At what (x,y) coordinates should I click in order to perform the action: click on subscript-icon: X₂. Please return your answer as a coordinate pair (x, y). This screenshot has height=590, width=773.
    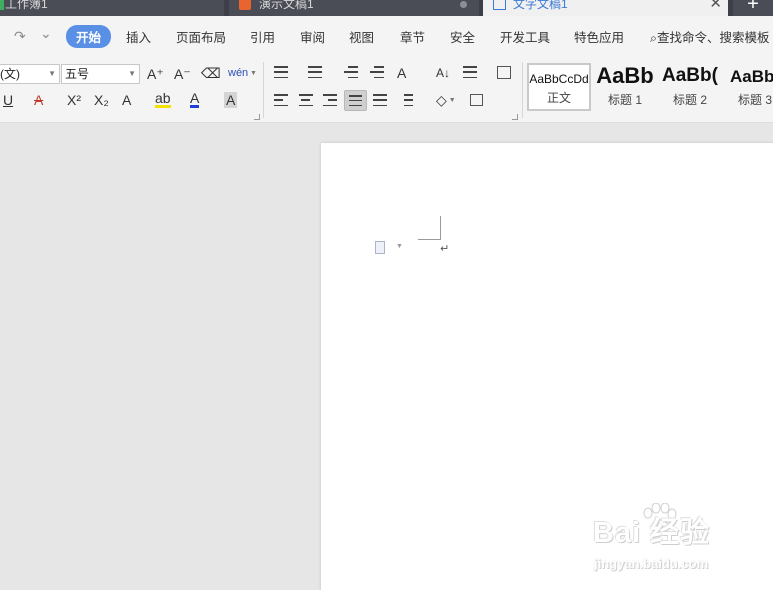
    Looking at the image, I should click on (101, 100).